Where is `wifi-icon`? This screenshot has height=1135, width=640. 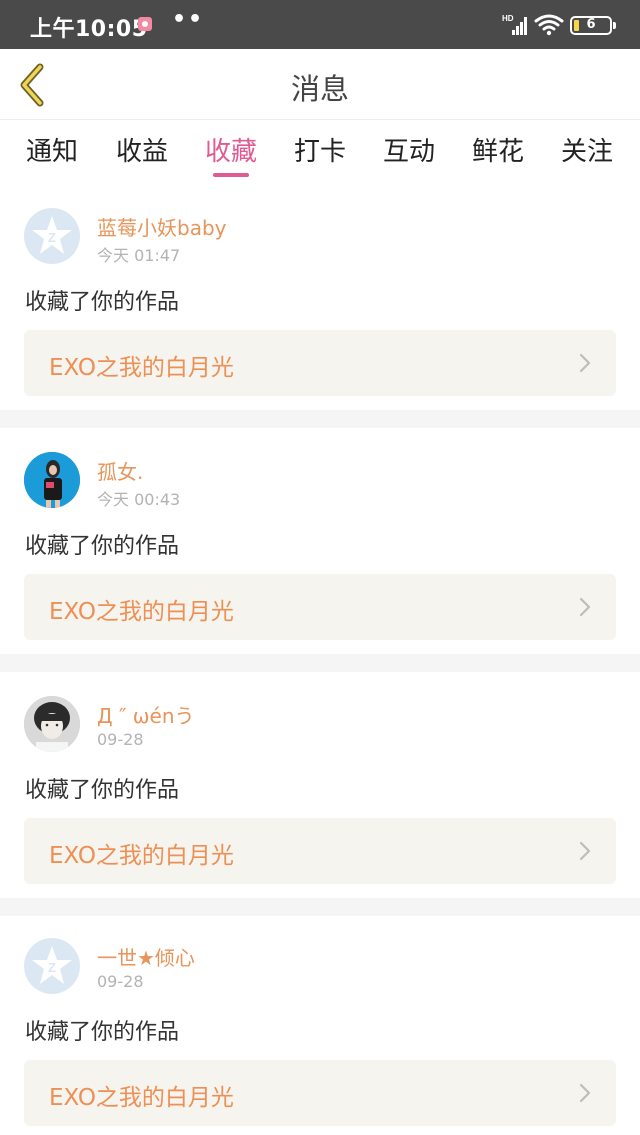 wifi-icon is located at coordinates (549, 25).